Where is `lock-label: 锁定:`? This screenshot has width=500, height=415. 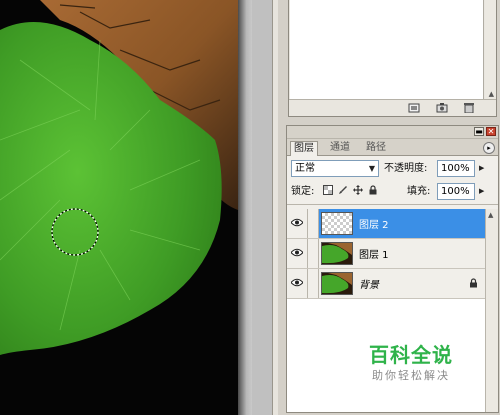
lock-label: 锁定: is located at coordinates (303, 191).